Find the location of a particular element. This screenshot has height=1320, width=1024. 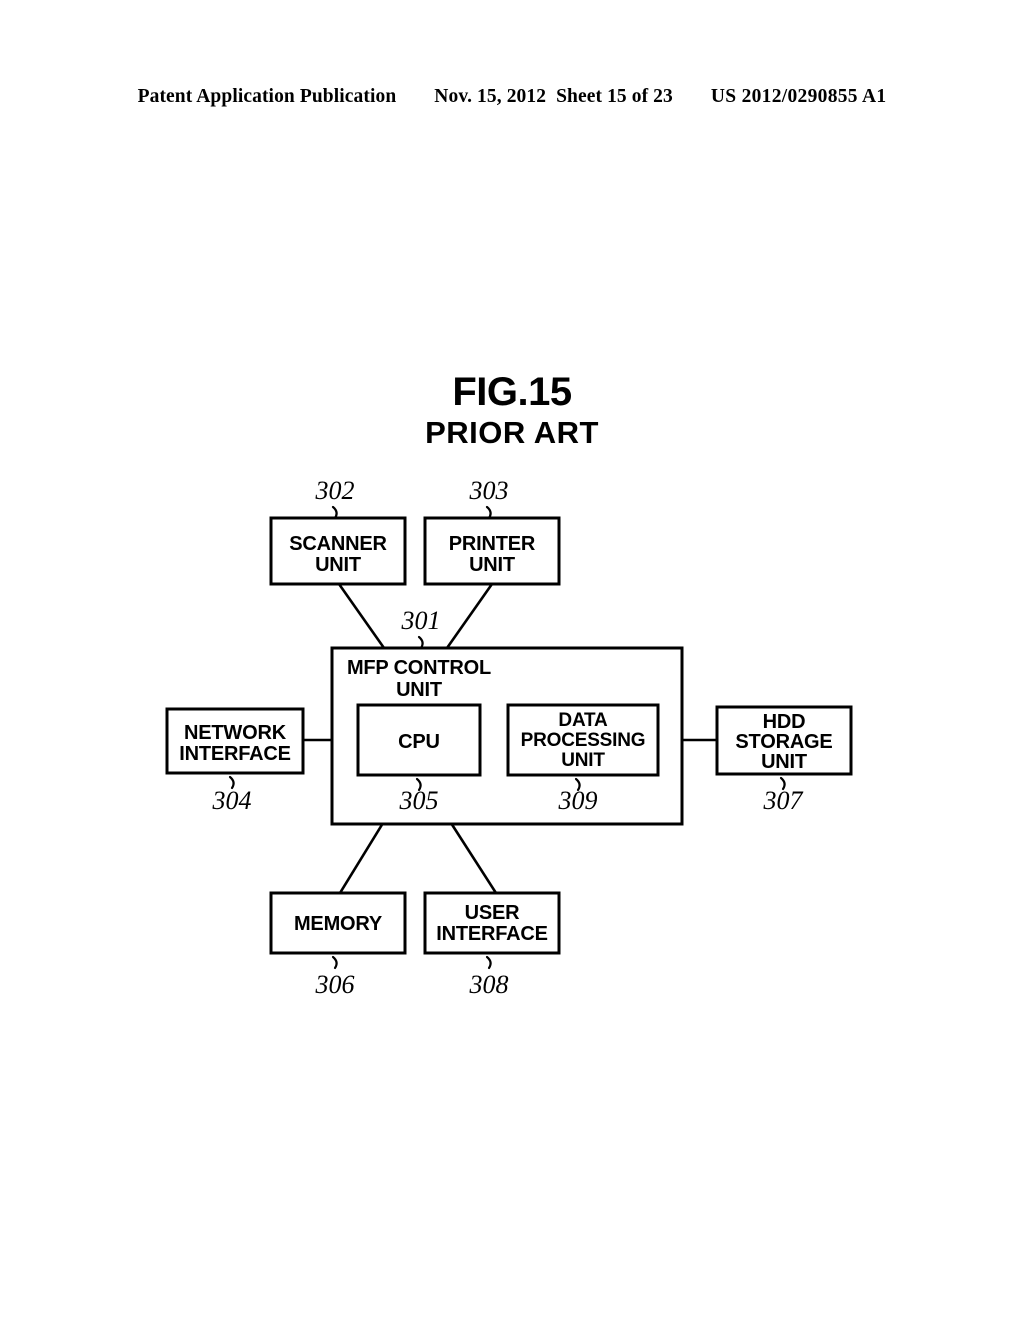

block-cpu-label: CPU is located at coordinates (419, 742).